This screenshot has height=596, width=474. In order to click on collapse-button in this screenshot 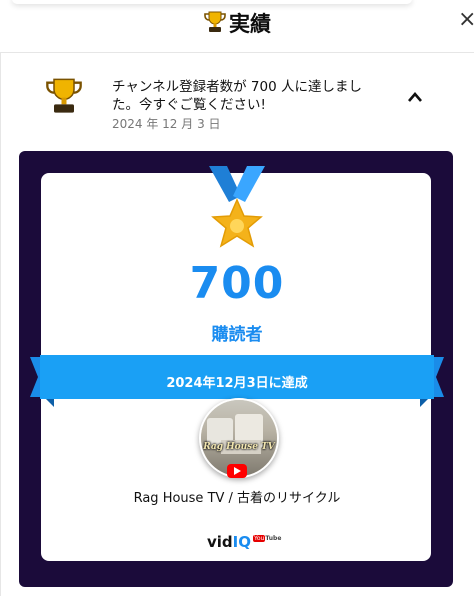, I will do `click(415, 96)`.